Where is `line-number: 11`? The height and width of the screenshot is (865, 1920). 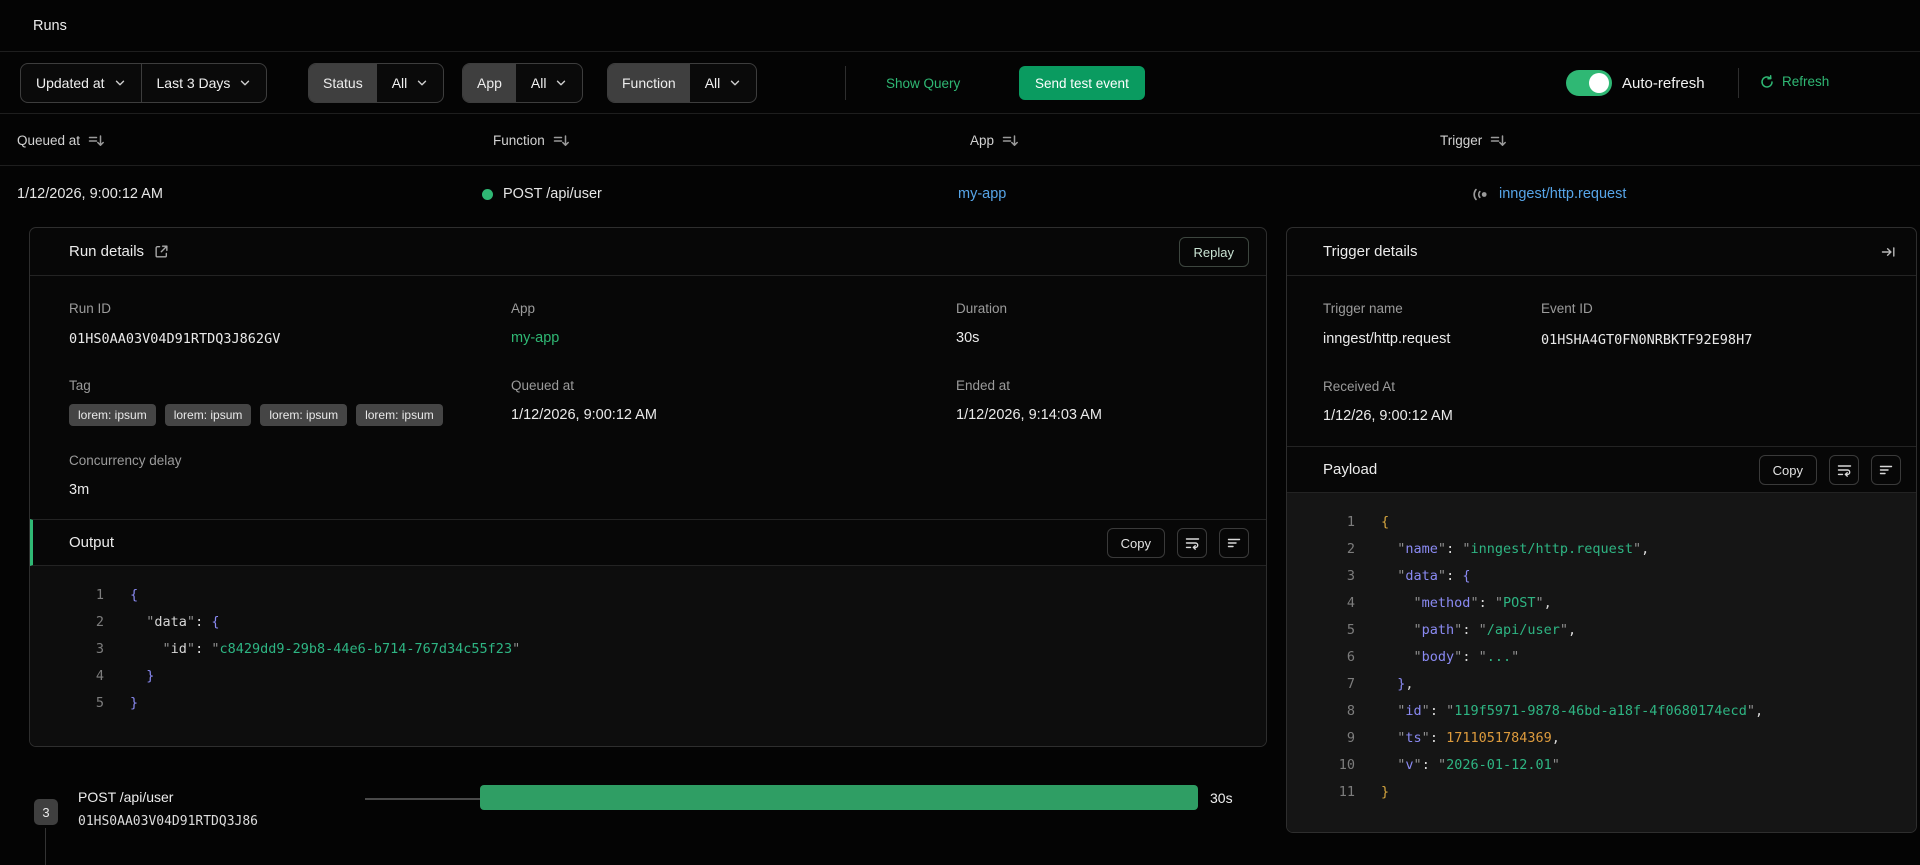 line-number: 11 is located at coordinates (1346, 791).